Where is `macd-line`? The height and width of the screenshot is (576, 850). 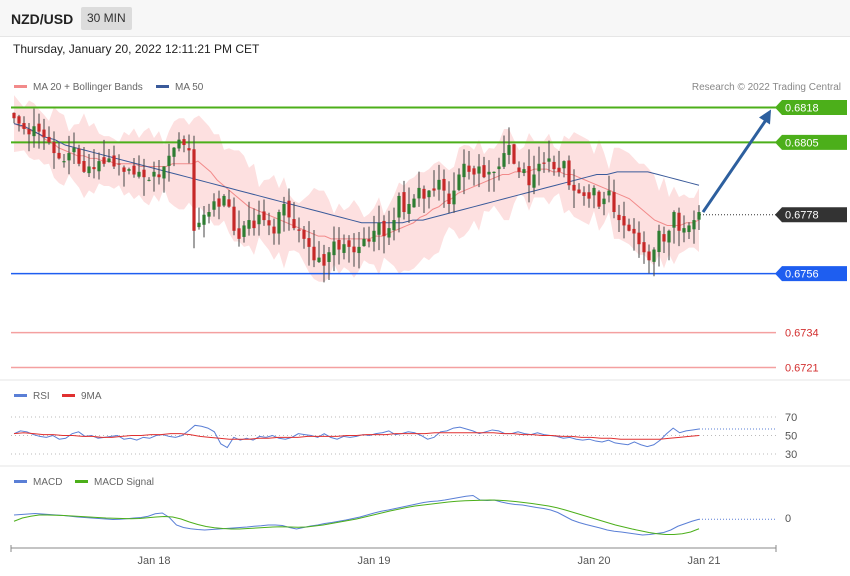
macd-line is located at coordinates (356, 515).